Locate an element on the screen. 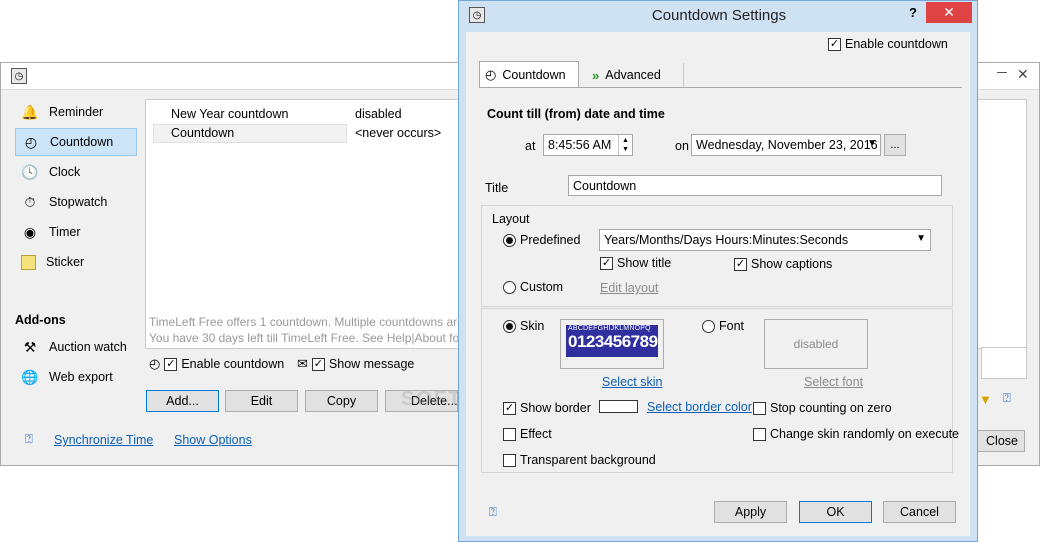 The image size is (1040, 542). at-label: at is located at coordinates (530, 146).